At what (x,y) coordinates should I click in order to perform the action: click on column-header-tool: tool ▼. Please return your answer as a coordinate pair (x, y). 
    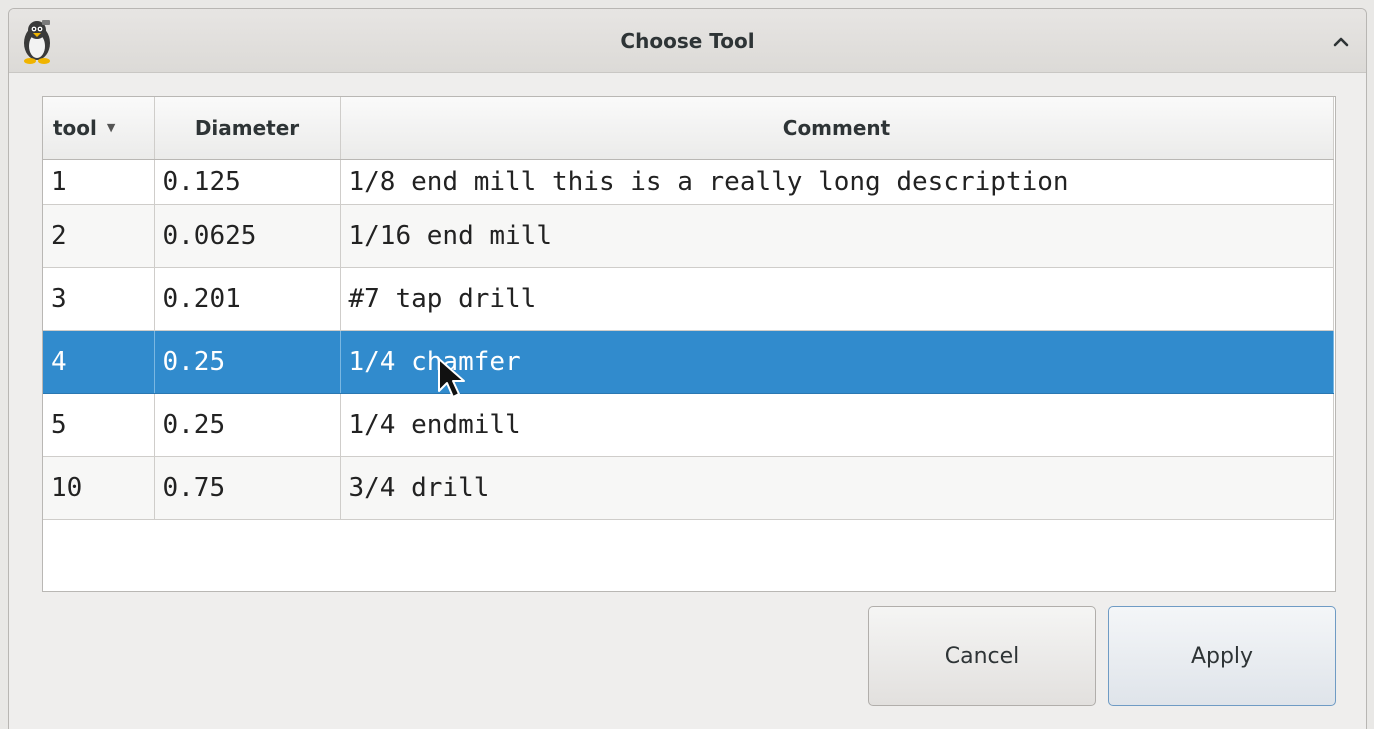
    Looking at the image, I should click on (99, 128).